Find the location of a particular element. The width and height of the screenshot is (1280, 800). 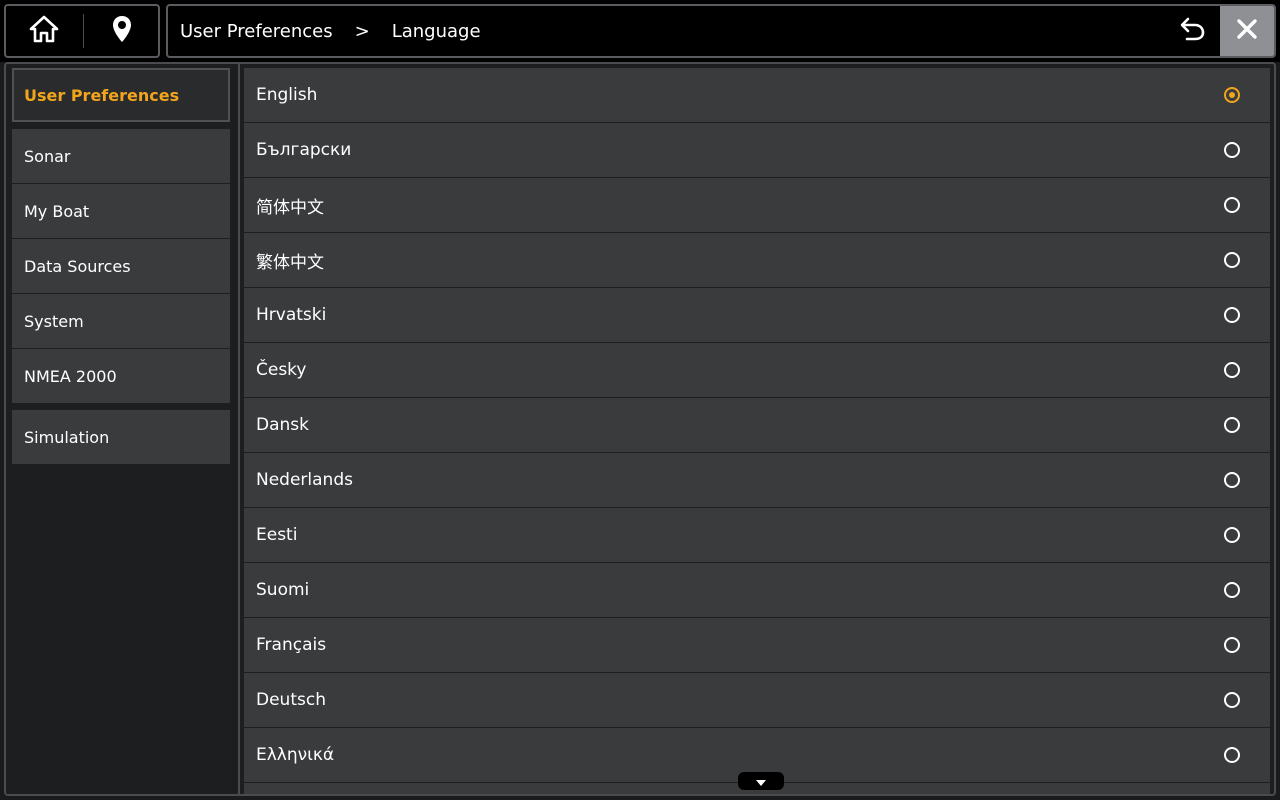

close-button is located at coordinates (1247, 31).